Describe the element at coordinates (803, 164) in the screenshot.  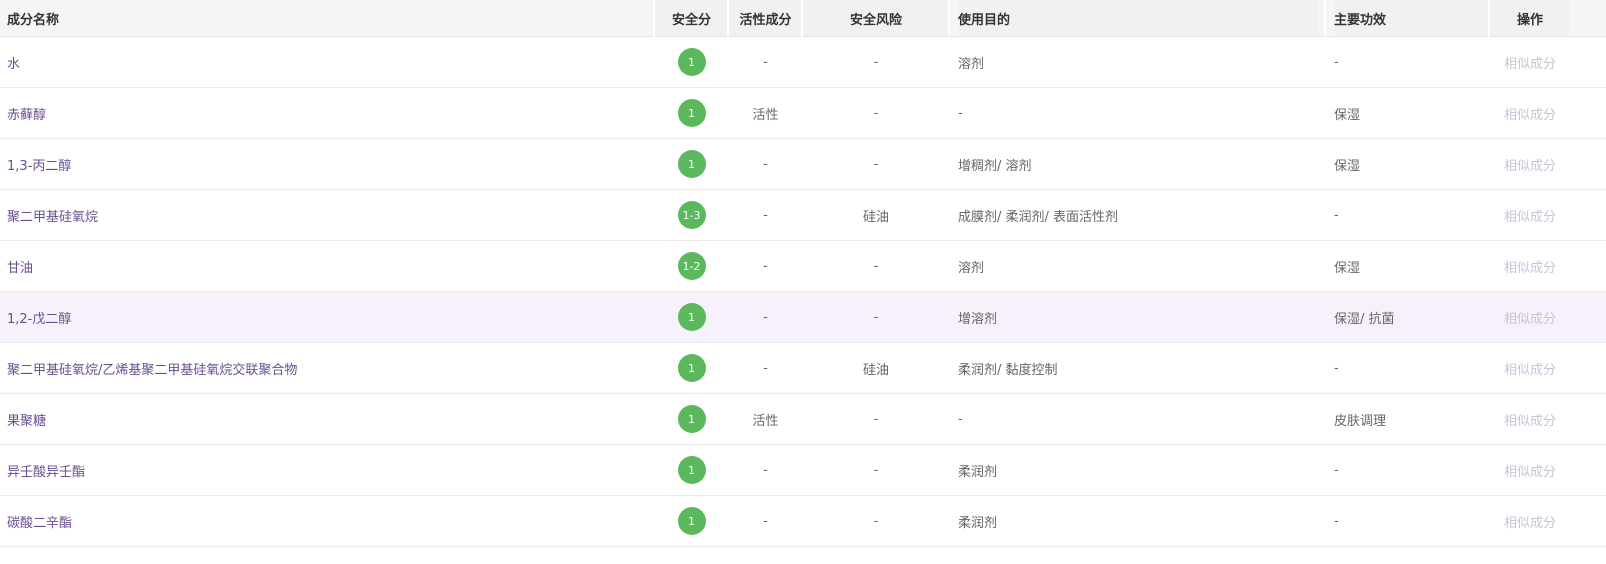
I see `table-row: 1,3-丙二醇 1 - - 增稠剂/ 溶剂 保湿 相似成分` at that location.